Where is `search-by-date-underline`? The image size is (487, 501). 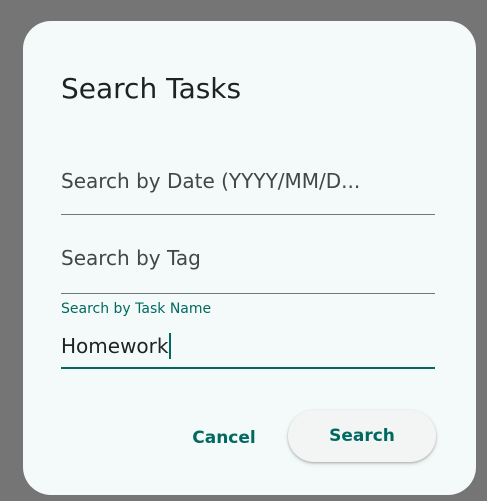
search-by-date-underline is located at coordinates (248, 214).